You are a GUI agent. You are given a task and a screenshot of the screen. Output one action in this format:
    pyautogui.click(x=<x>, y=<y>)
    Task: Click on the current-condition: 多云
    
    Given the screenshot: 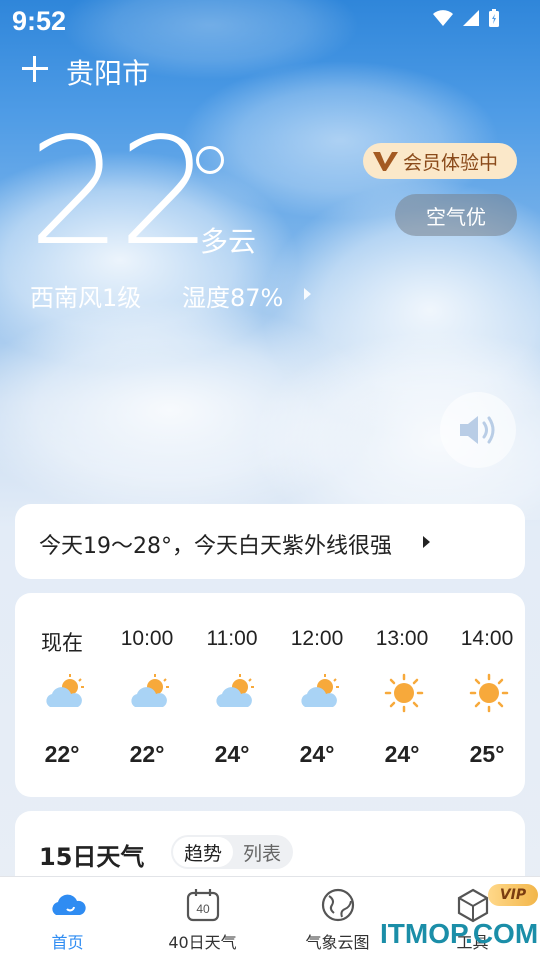 What is the action you would take?
    pyautogui.click(x=228, y=241)
    